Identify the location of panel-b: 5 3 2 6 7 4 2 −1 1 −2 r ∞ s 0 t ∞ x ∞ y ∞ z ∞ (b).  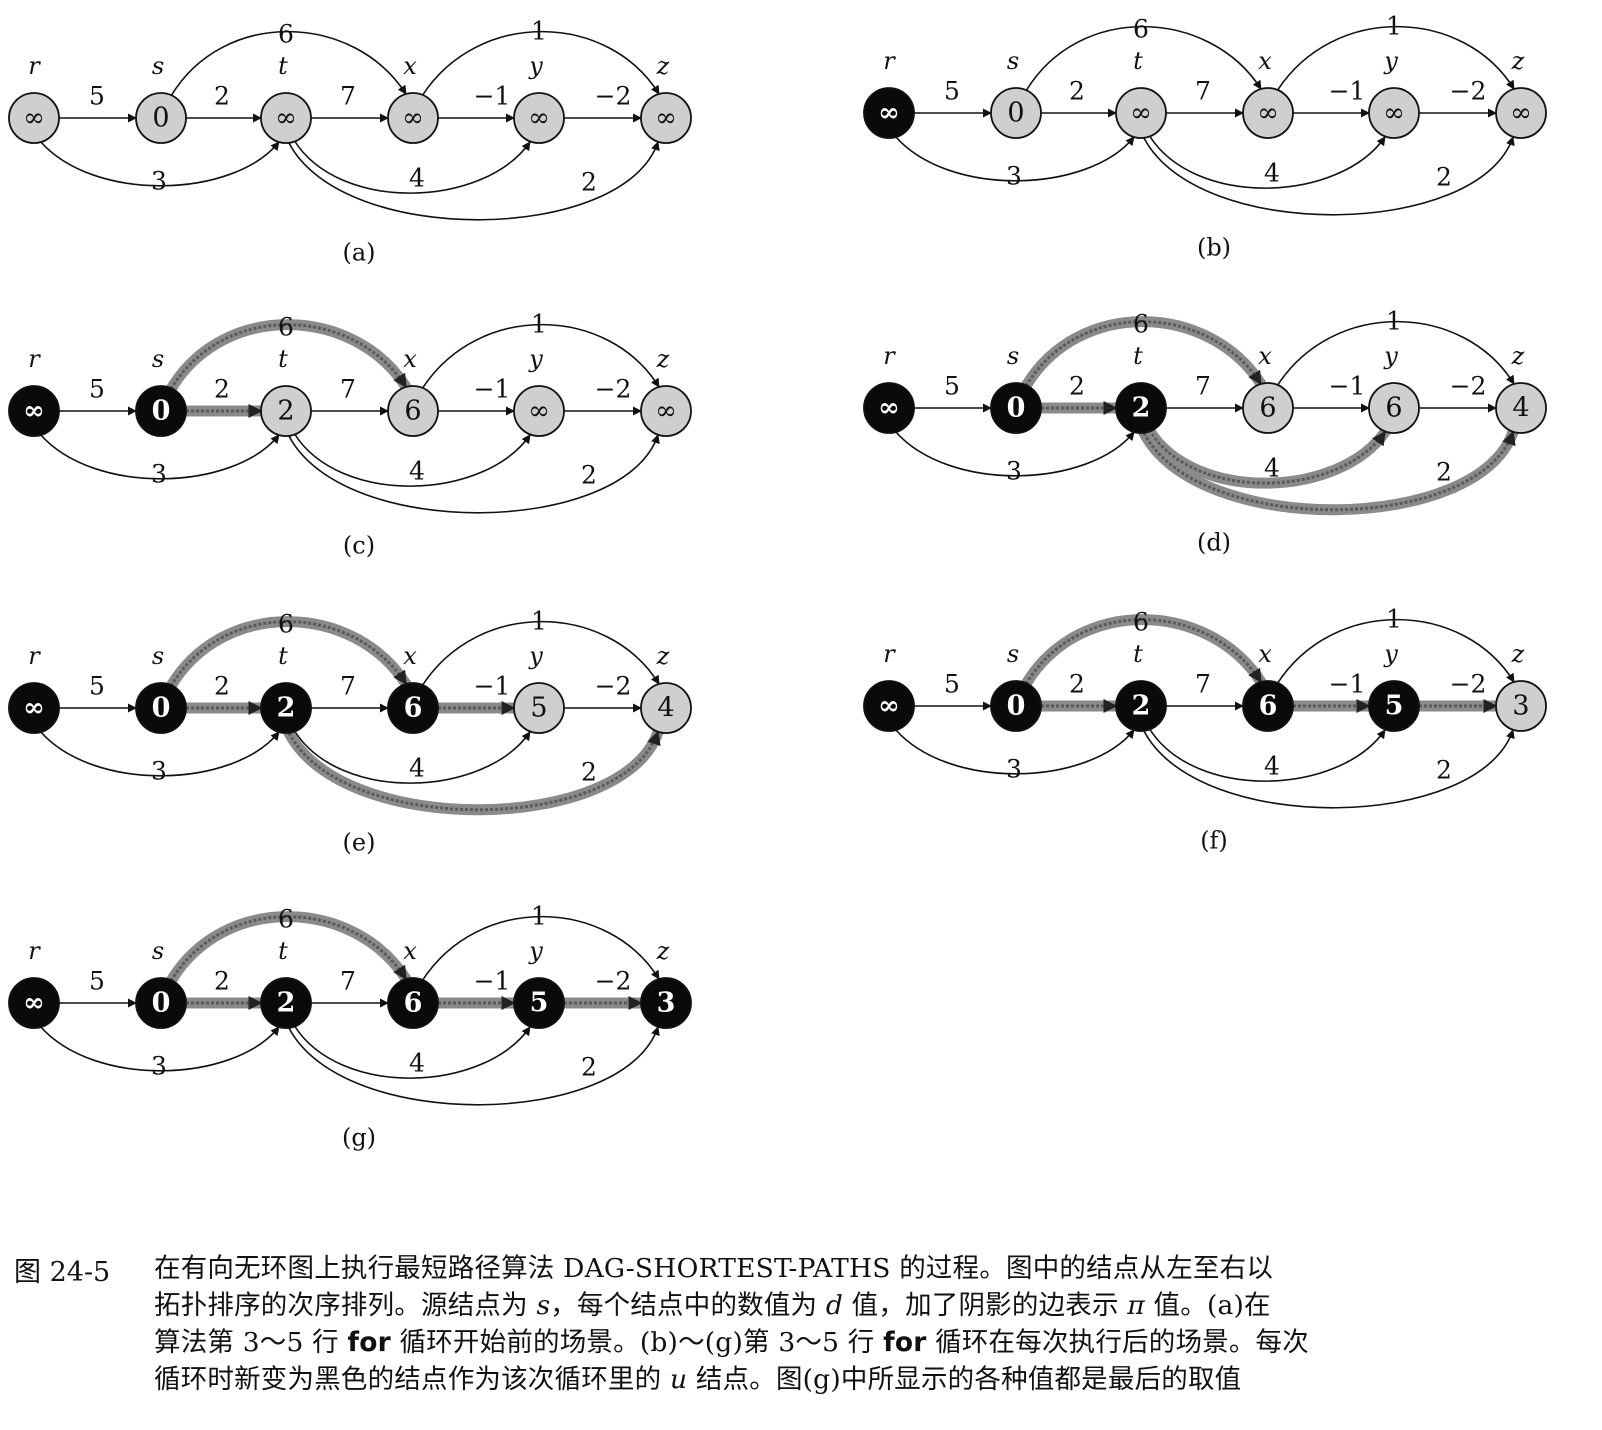
(1205, 137).